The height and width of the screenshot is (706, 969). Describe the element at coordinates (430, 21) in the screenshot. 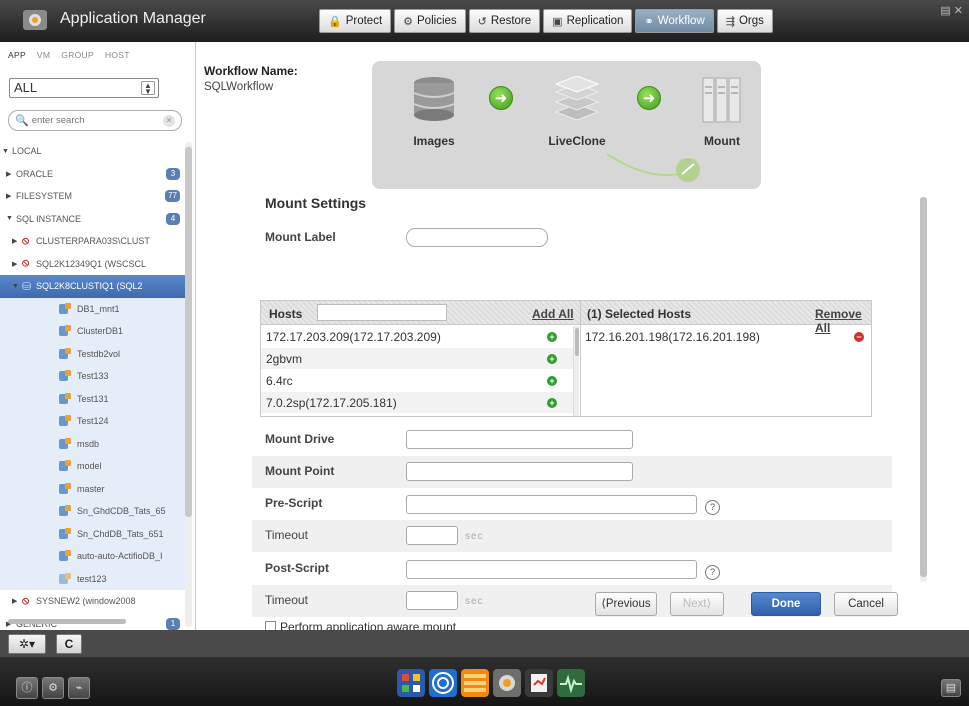

I see `nav-policies-button: ⚙ Policies` at that location.